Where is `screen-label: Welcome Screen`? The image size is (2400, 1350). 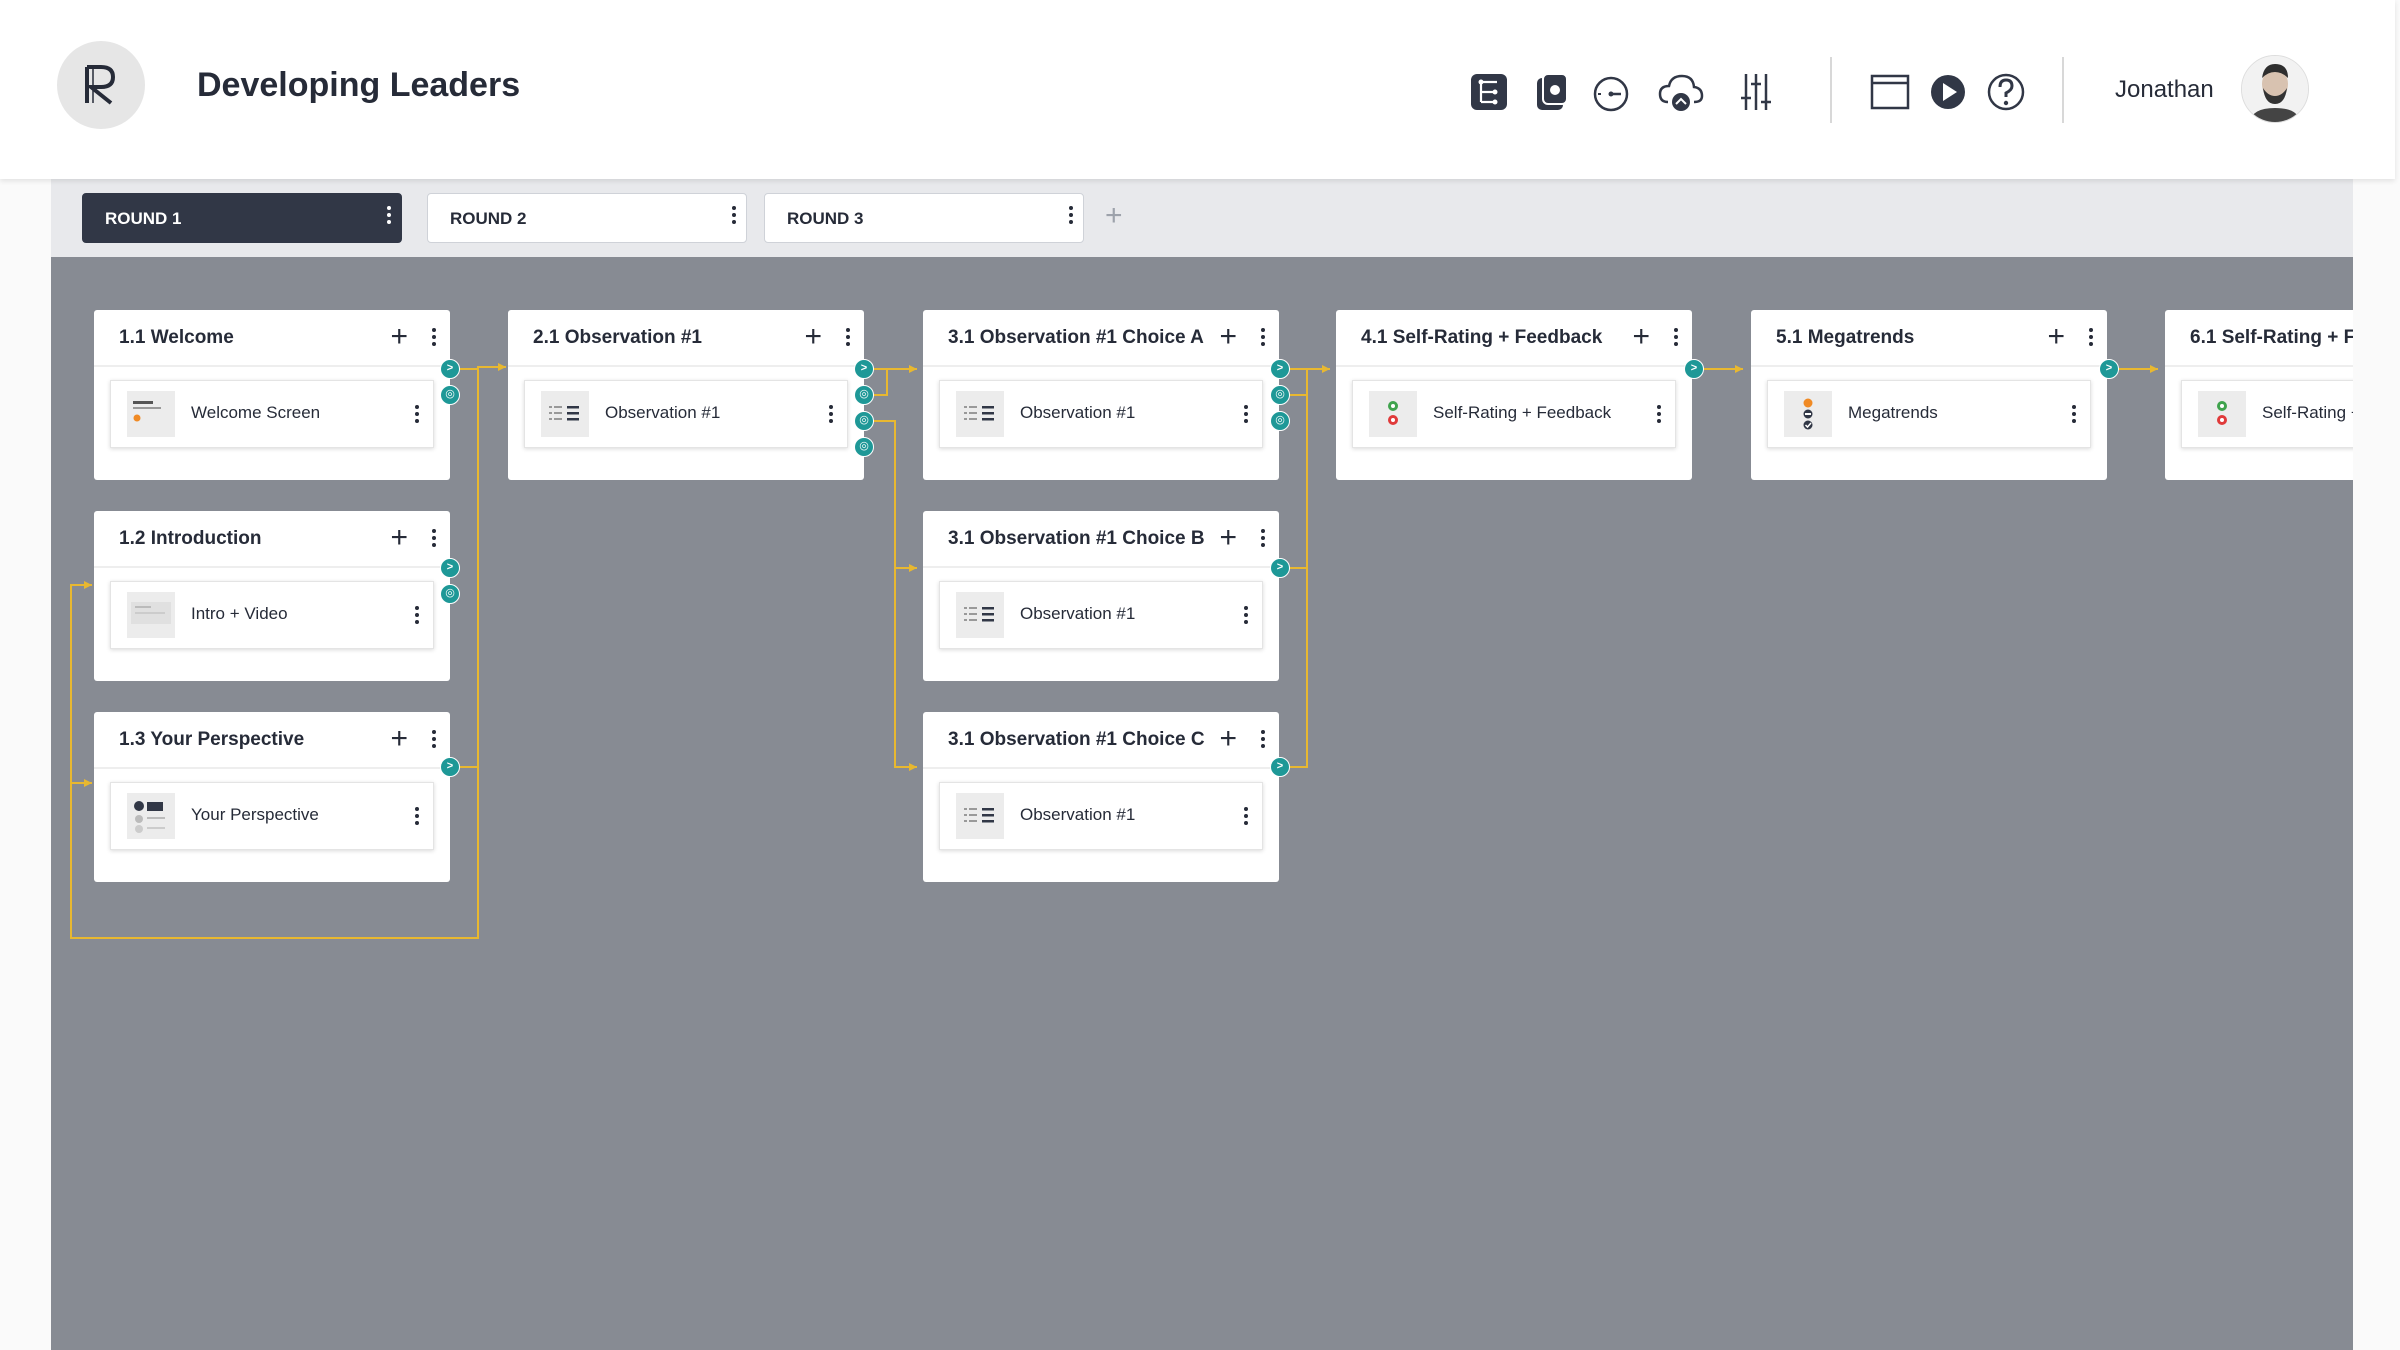 screen-label: Welcome Screen is located at coordinates (256, 412).